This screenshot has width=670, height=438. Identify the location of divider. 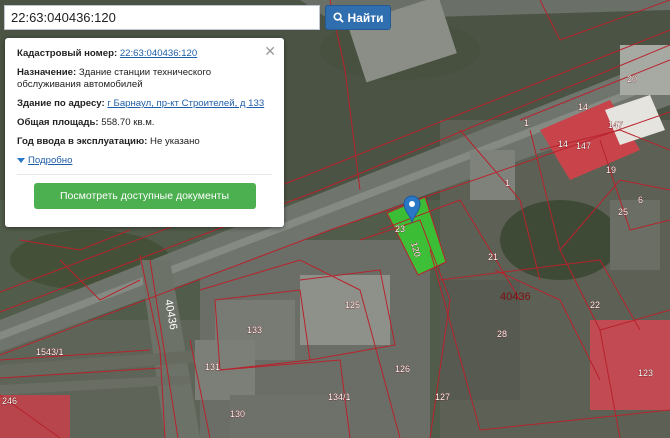
(144, 174).